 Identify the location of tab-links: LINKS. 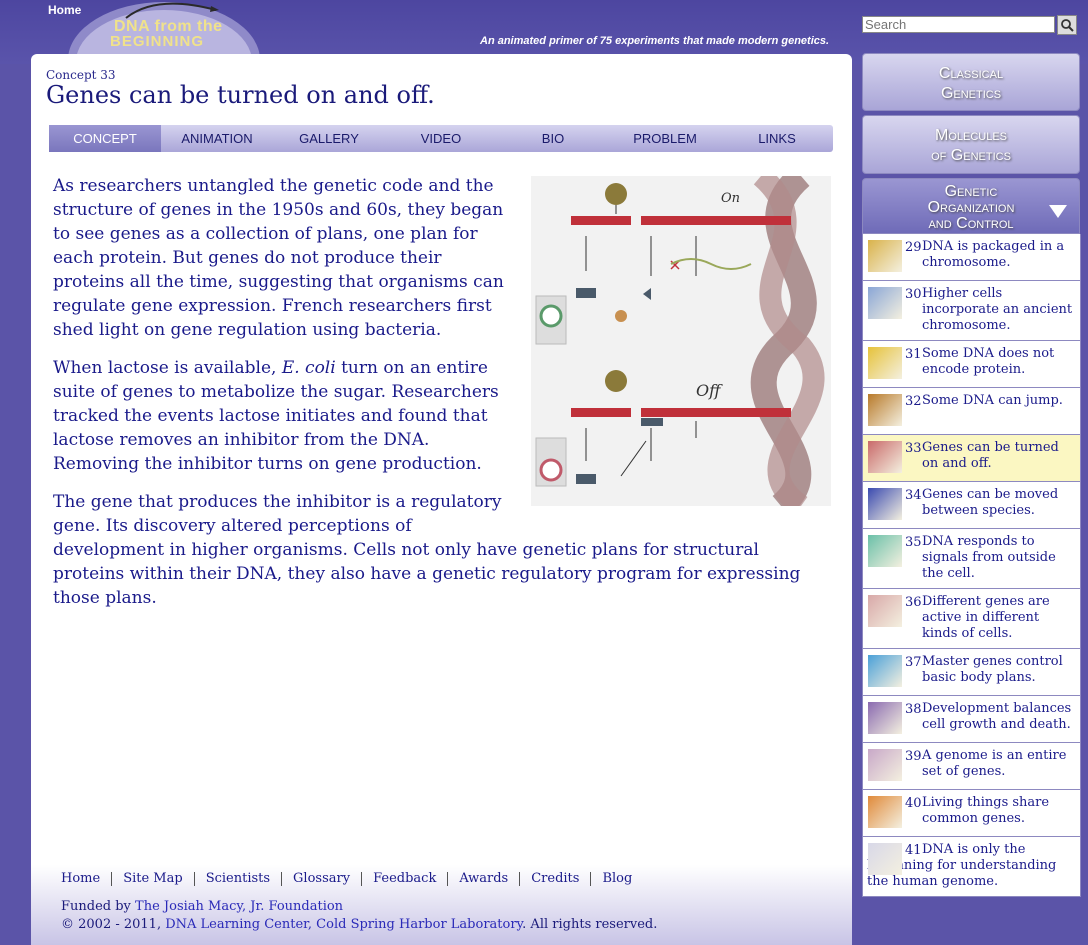
(777, 138).